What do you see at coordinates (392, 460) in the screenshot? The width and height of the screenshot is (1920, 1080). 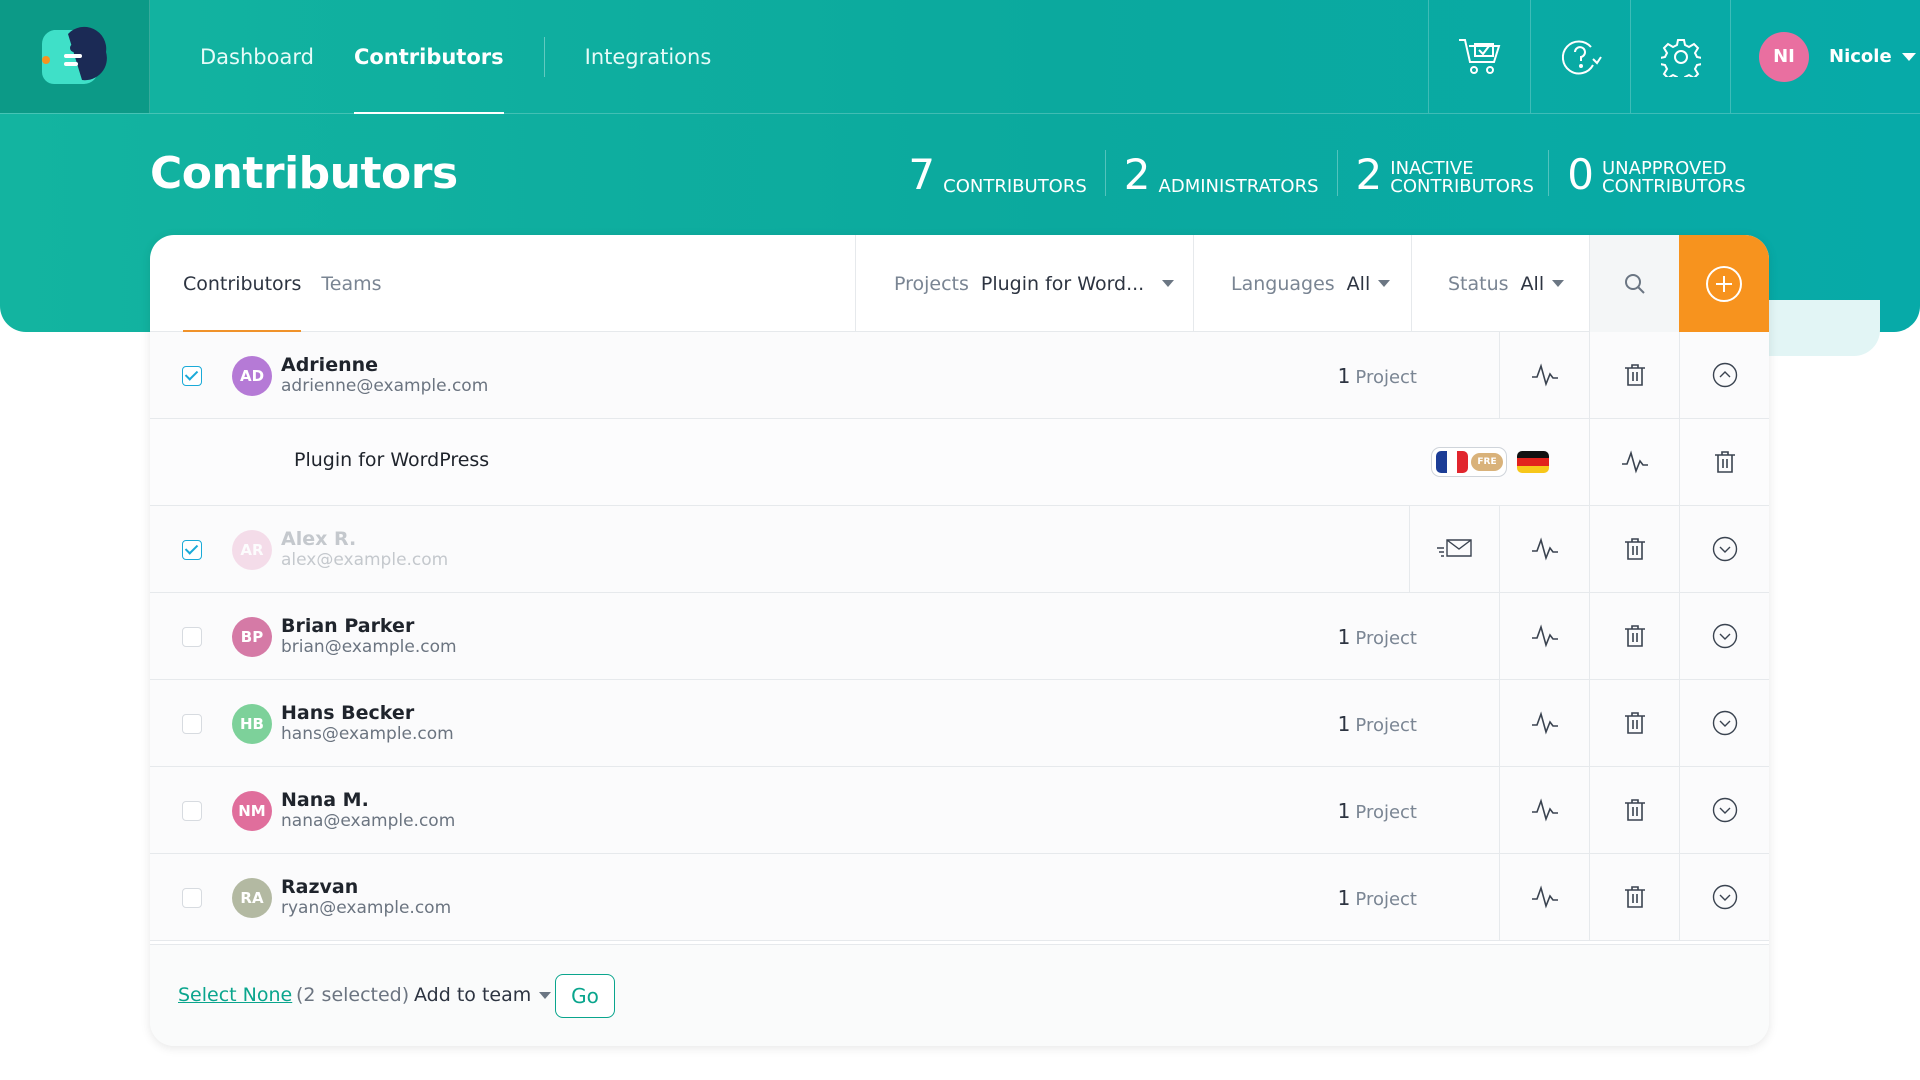 I see `project-name: Plugin for WordPress` at bounding box center [392, 460].